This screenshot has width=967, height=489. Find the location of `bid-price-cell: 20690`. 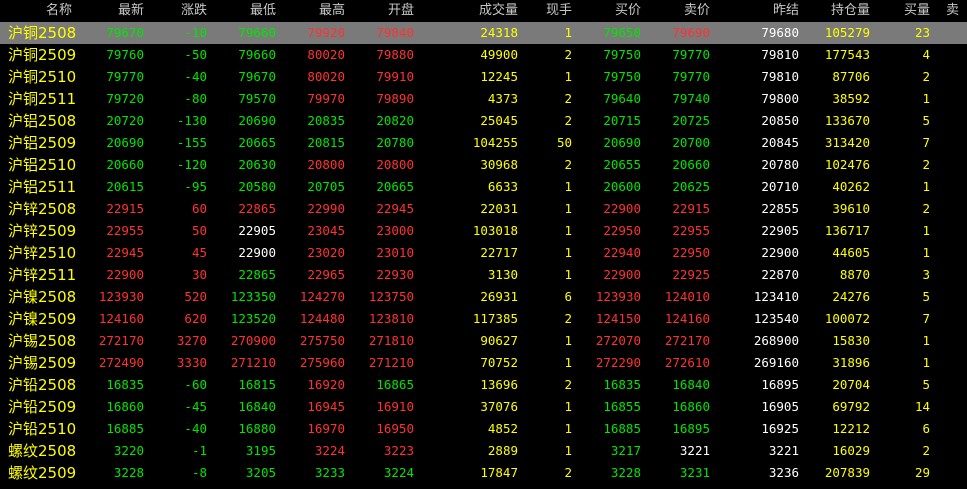

bid-price-cell: 20690 is located at coordinates (622, 142).